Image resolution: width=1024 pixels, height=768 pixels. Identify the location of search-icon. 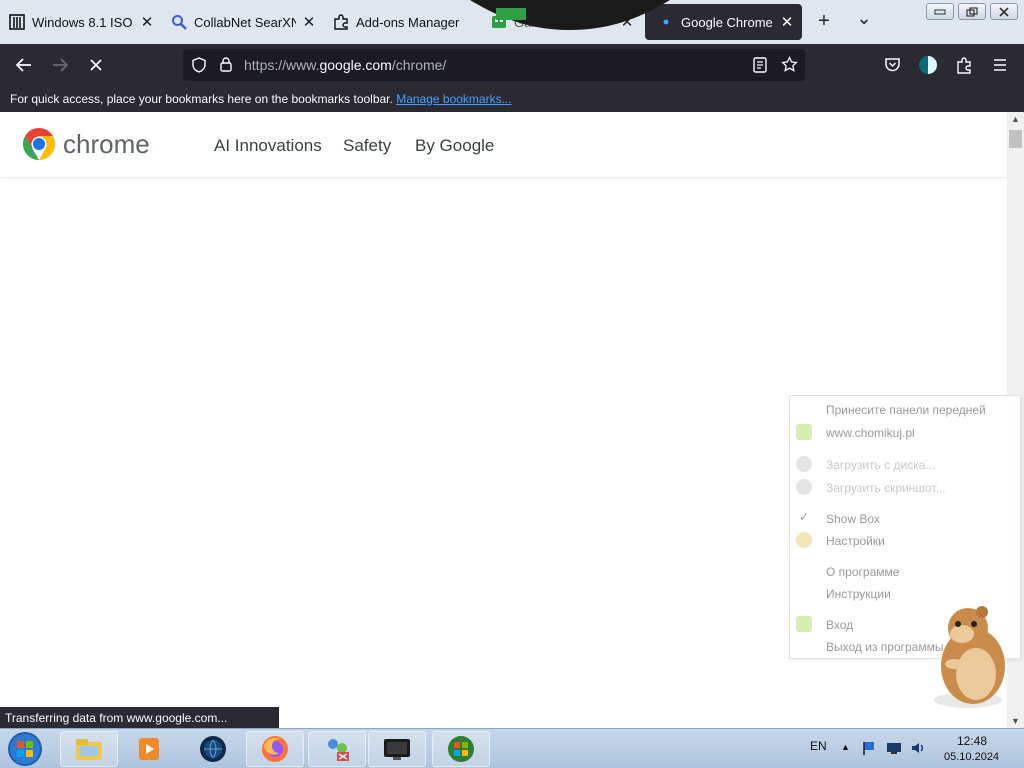
(179, 22).